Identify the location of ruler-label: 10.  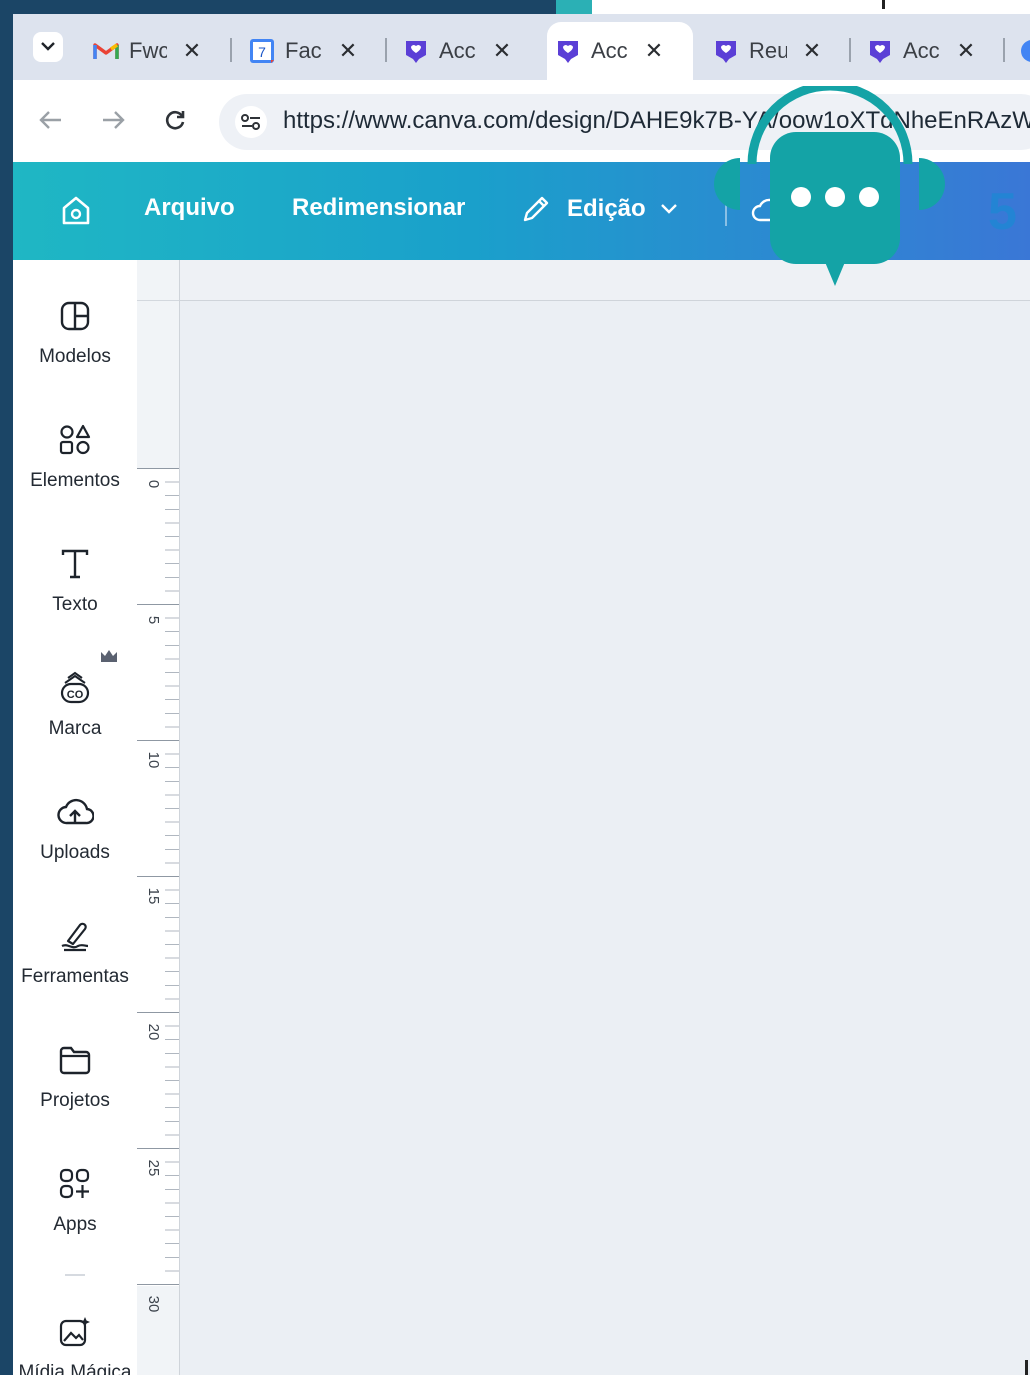
(153, 760).